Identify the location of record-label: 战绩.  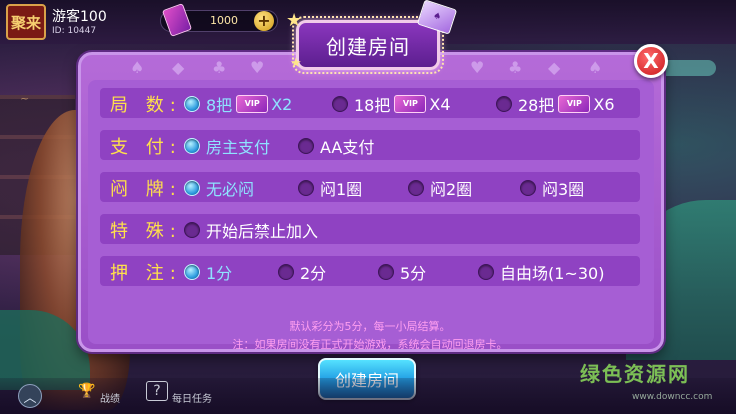
(110, 397).